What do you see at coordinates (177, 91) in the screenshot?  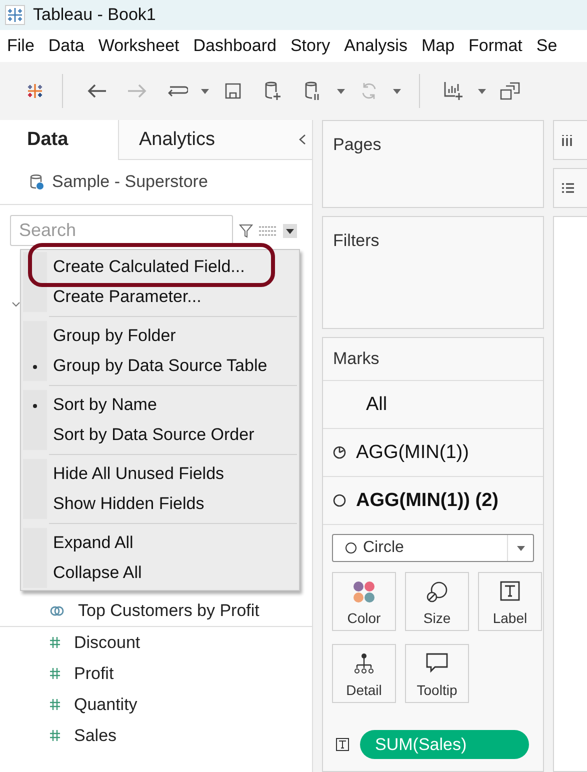 I see `loop-icon` at bounding box center [177, 91].